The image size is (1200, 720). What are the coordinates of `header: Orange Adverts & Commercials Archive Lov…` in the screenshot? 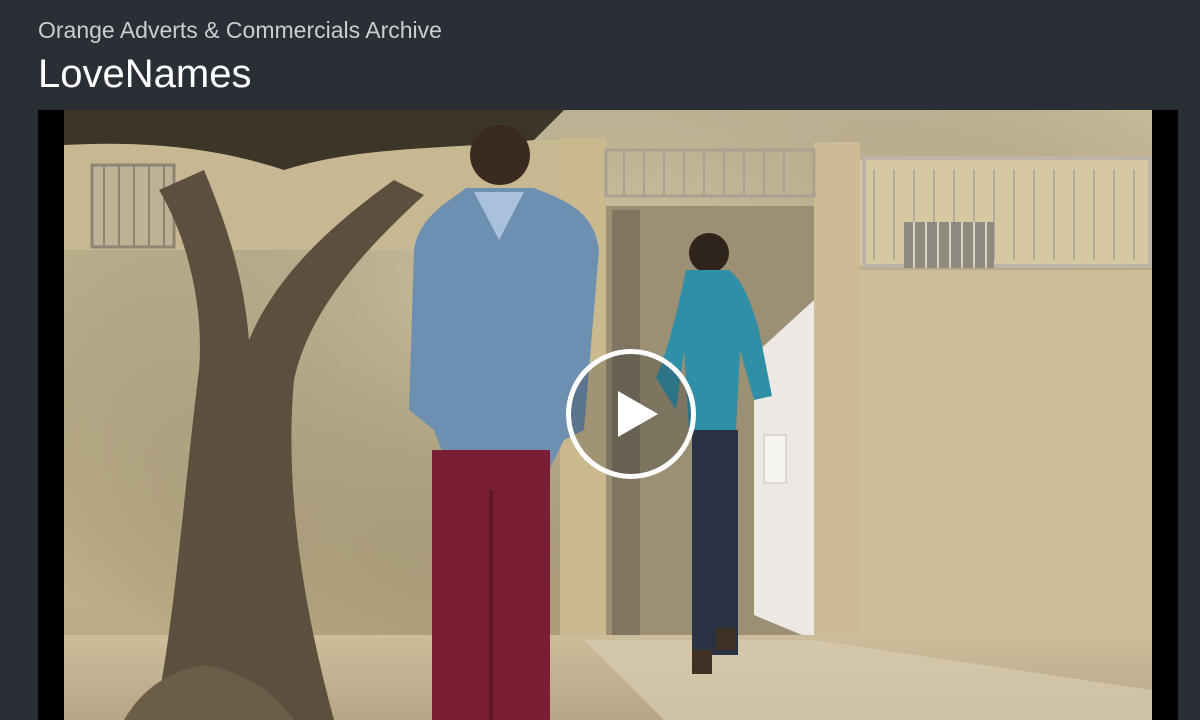 It's located at (598, 55).